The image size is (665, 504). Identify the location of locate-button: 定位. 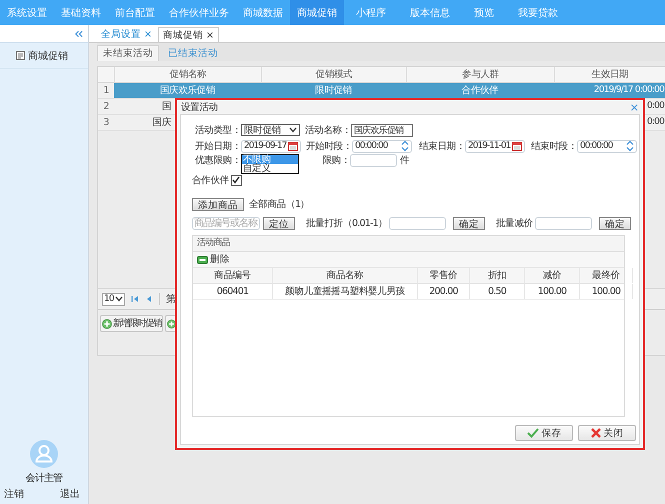
(279, 223).